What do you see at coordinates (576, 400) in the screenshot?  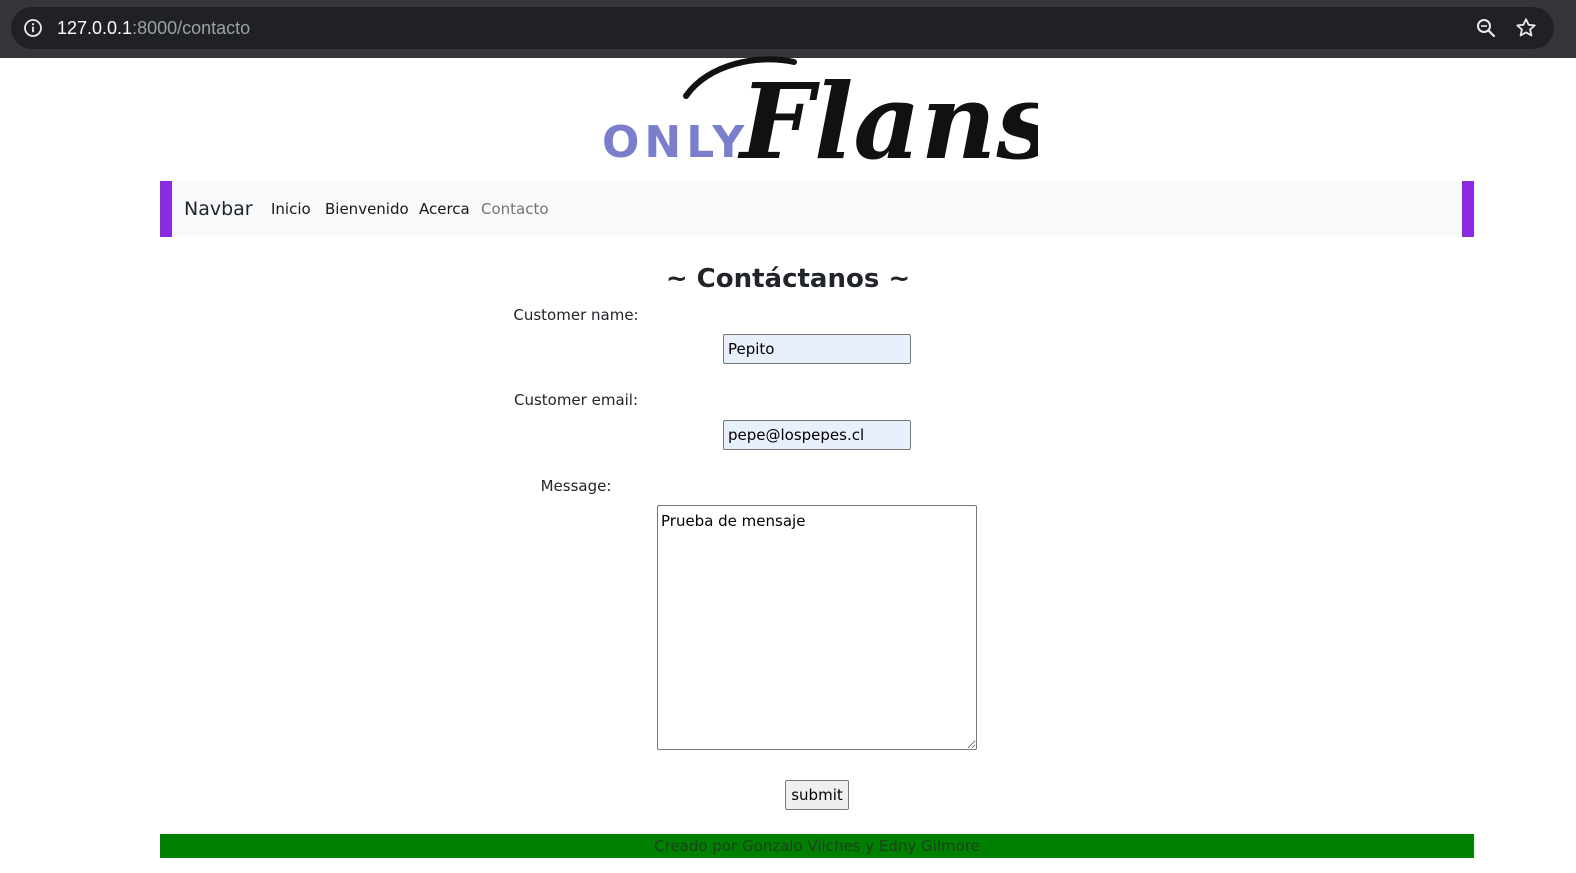 I see `customer-email-label: Customer email:` at bounding box center [576, 400].